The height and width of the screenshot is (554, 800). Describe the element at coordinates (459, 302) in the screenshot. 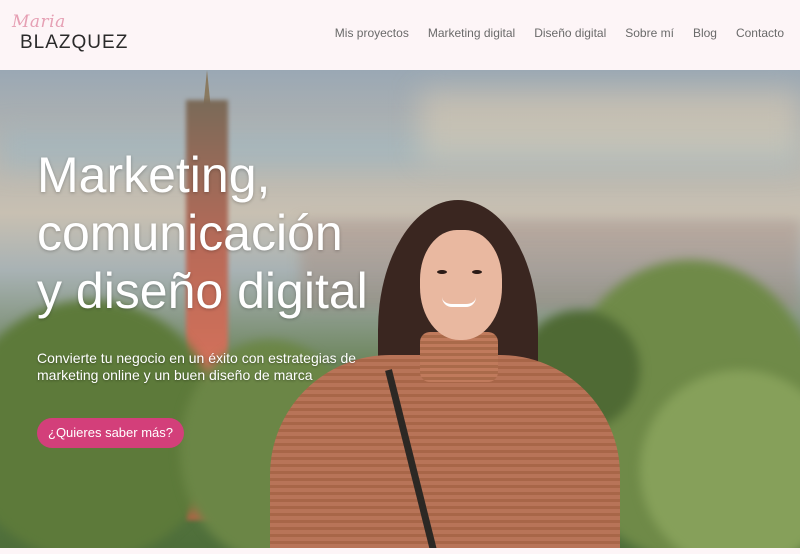

I see `person-smile` at that location.